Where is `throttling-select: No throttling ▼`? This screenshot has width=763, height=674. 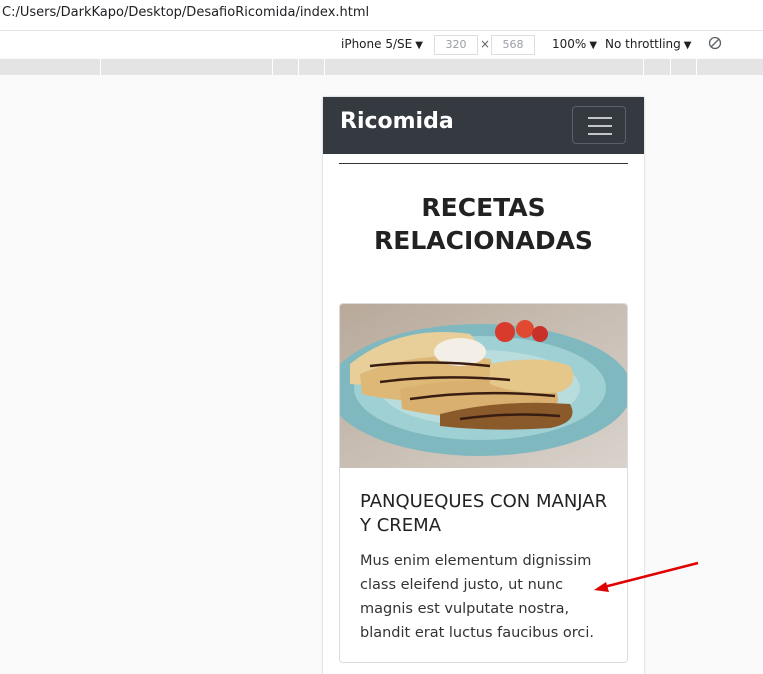
throttling-select: No throttling ▼ is located at coordinates (648, 44).